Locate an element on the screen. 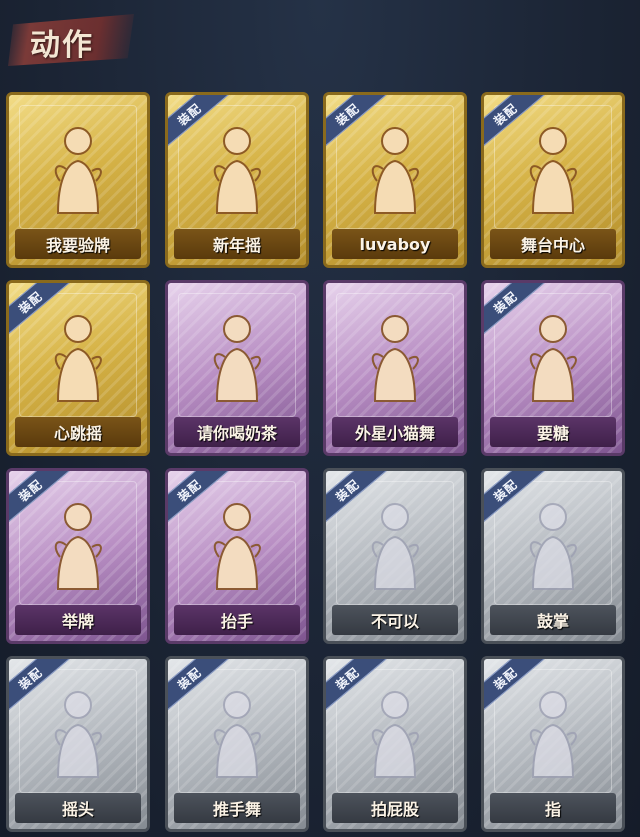 The width and height of the screenshot is (640, 837). emote-card: 外星小猫舞 is located at coordinates (395, 368).